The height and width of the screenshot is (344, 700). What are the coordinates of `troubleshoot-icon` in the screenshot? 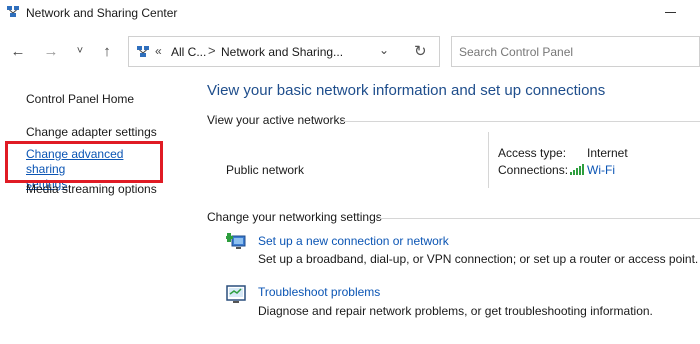 It's located at (236, 294).